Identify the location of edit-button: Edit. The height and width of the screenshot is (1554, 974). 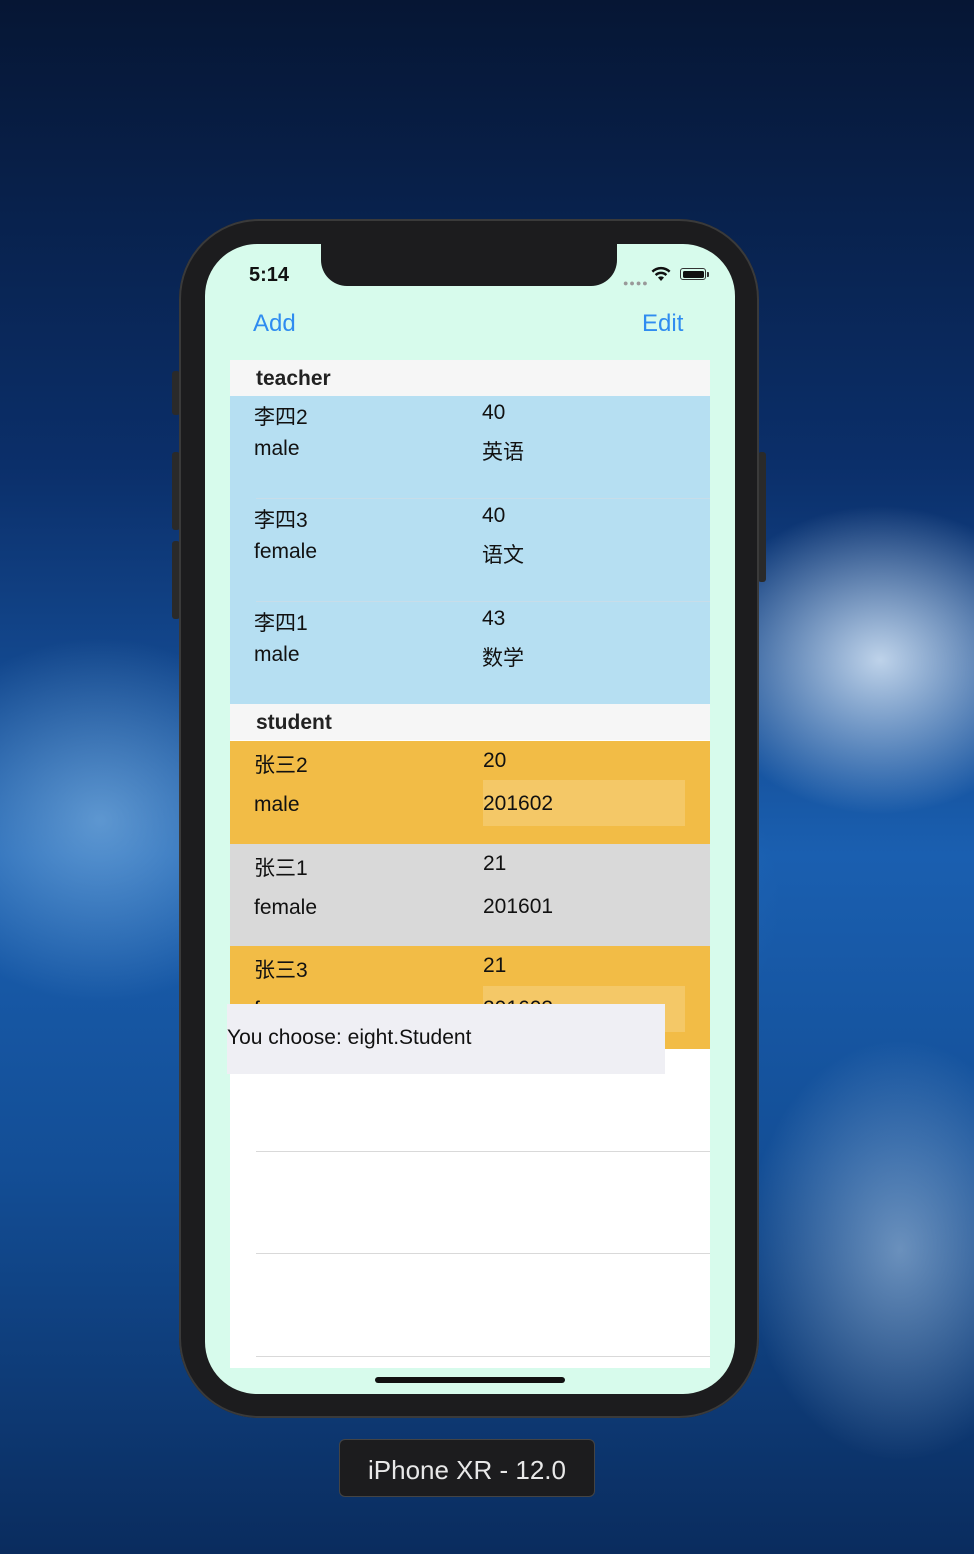
(662, 324).